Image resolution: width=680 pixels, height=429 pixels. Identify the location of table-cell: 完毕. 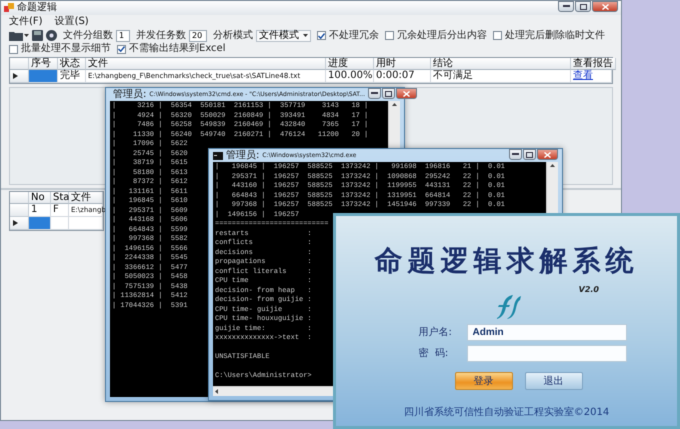
(72, 76).